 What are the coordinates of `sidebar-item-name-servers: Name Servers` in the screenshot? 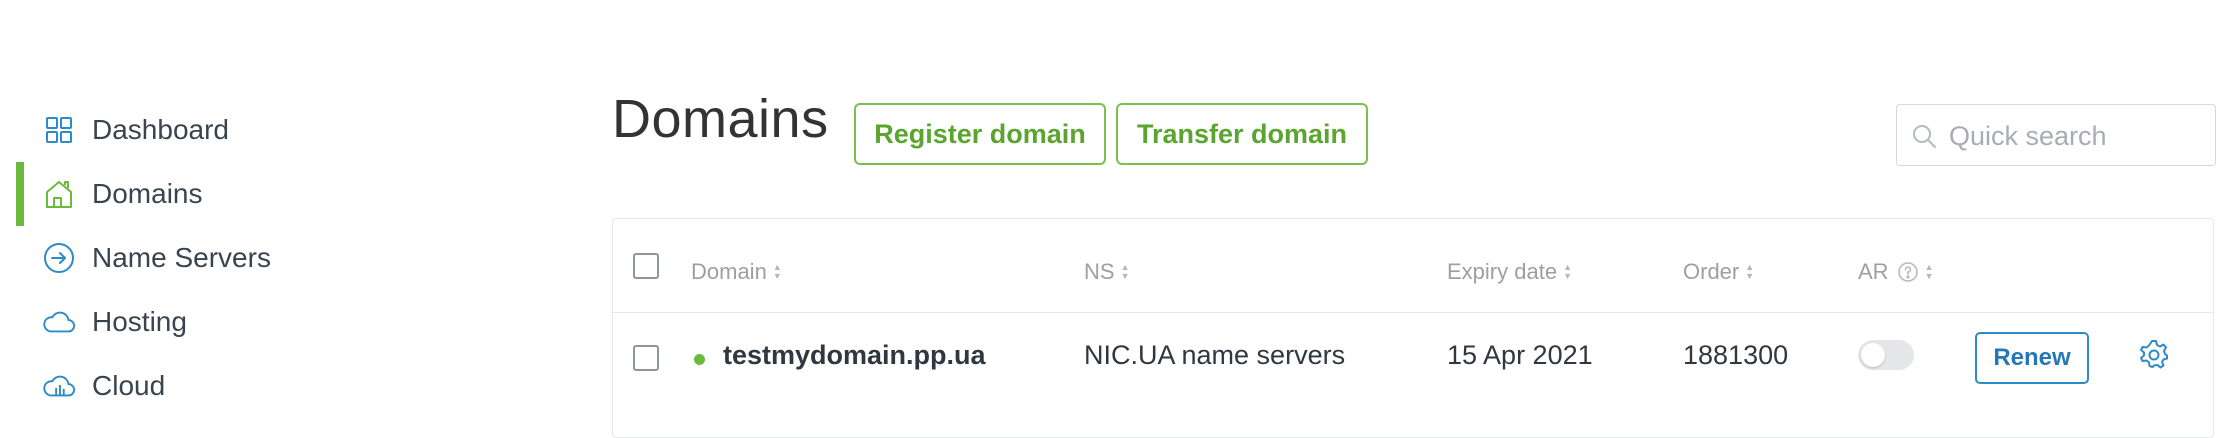 It's located at (270, 258).